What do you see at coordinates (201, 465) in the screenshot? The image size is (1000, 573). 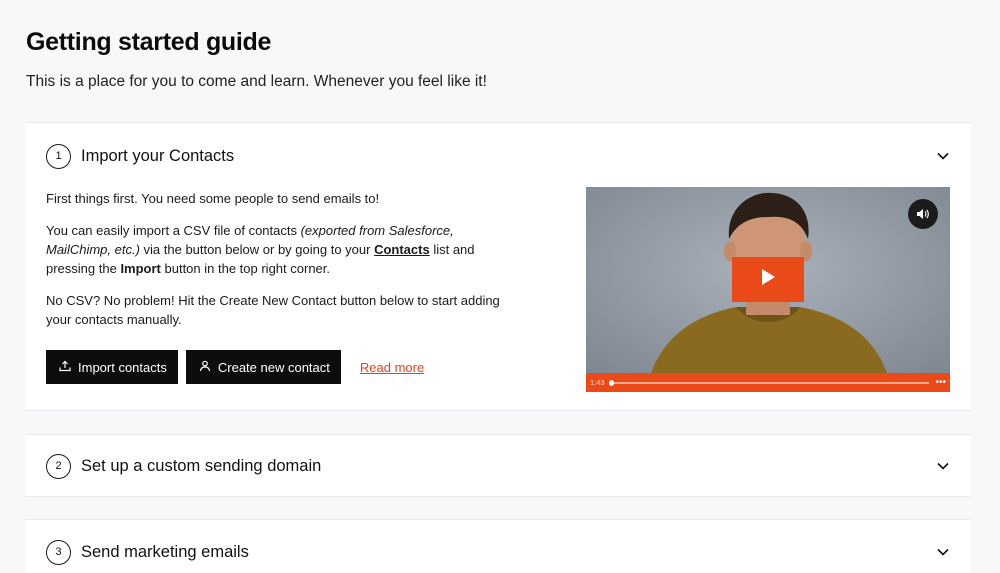 I see `step-title: Set up a custom sending domain` at bounding box center [201, 465].